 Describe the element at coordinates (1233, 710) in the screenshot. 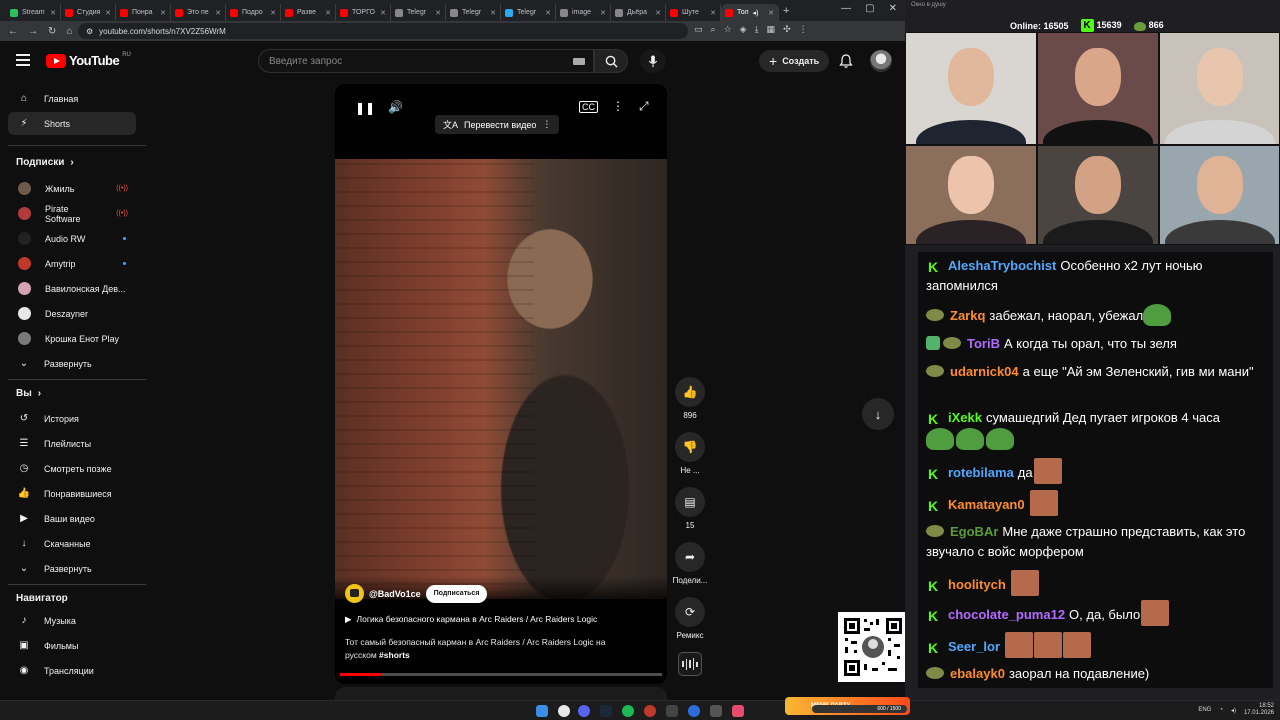

I see `volume-tray-icon: ◂)` at that location.